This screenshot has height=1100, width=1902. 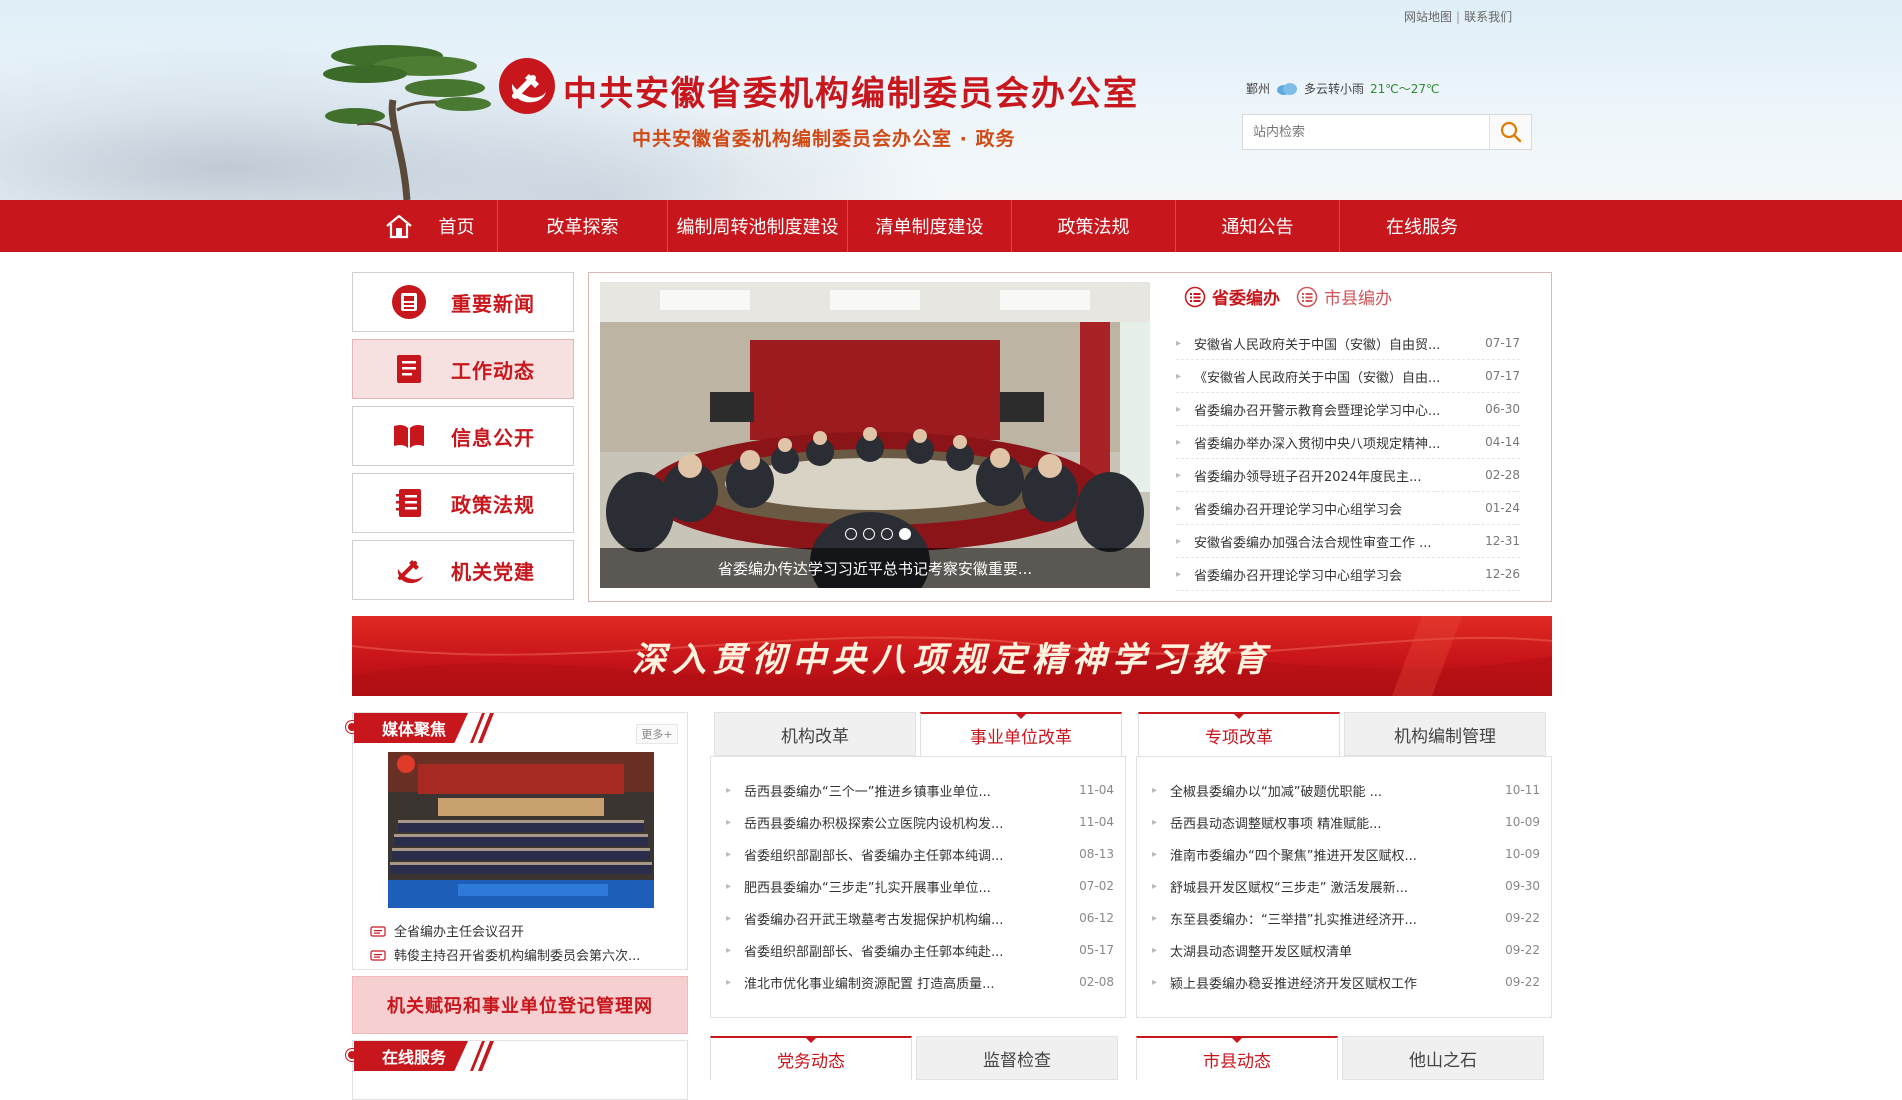 I want to click on list-item: ▸ 安徽省委编办加强合法合规性审查工作 ... 12-31, so click(x=1348, y=541).